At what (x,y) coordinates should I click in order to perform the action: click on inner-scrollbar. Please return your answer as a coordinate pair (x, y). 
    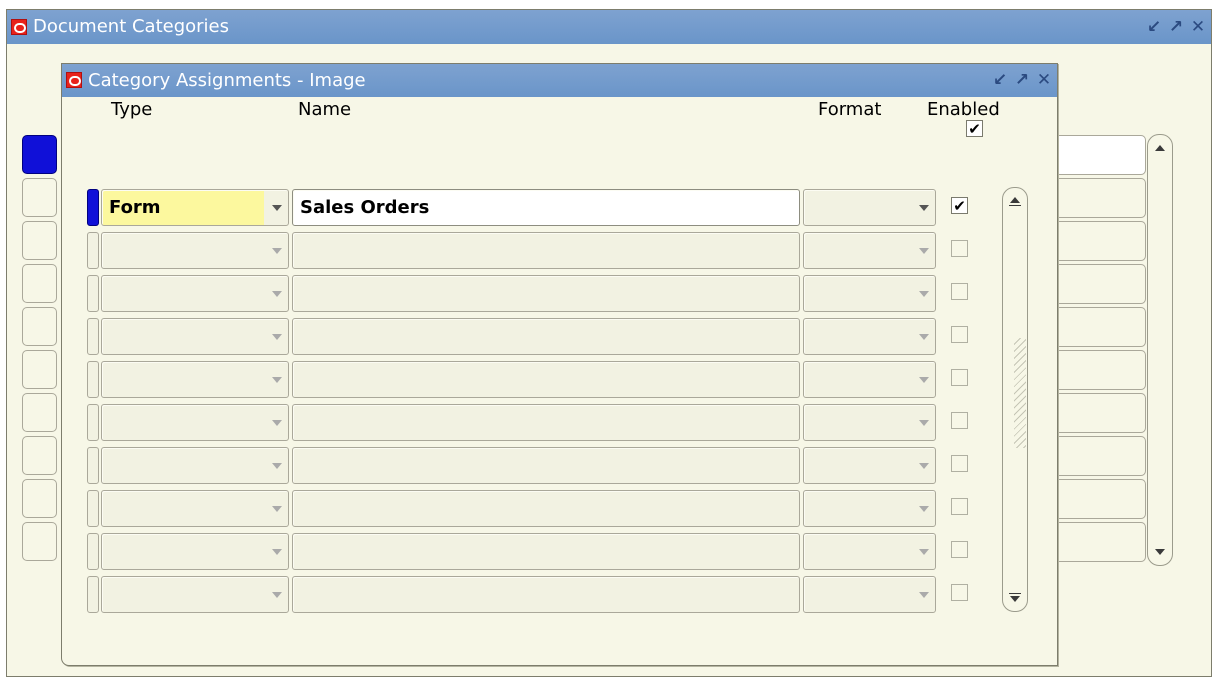
    Looking at the image, I should click on (1015, 399).